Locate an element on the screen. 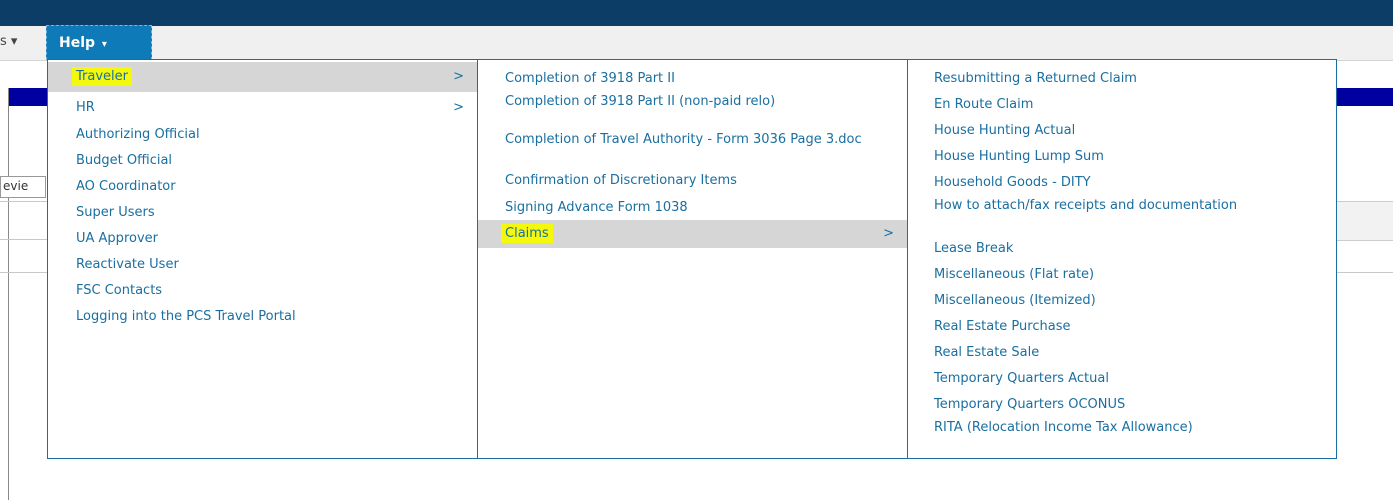  menu-item-label: En Route Claim is located at coordinates (984, 104).